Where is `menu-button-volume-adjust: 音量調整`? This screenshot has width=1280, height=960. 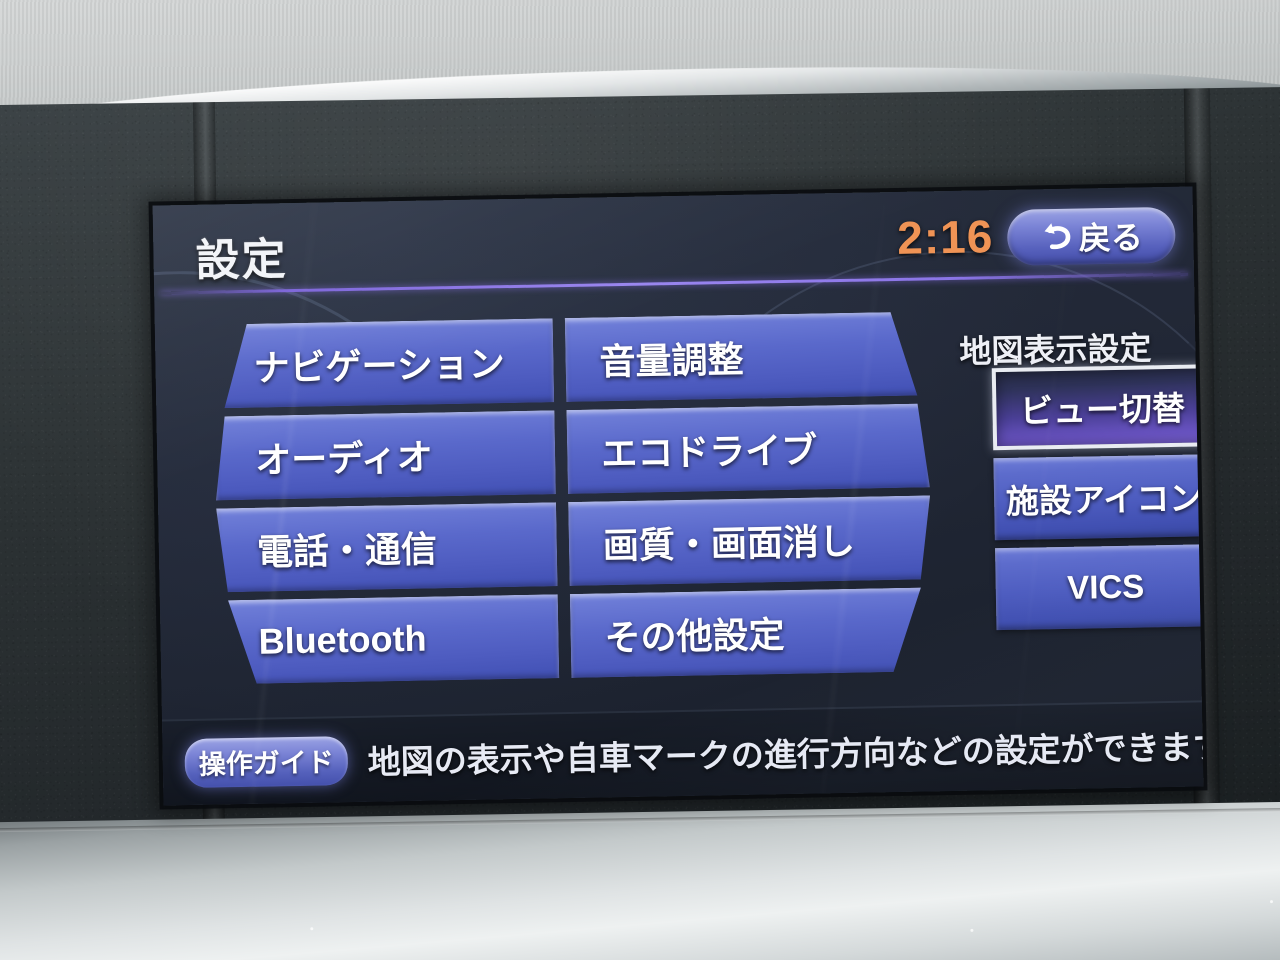 menu-button-volume-adjust: 音量調整 is located at coordinates (746, 356).